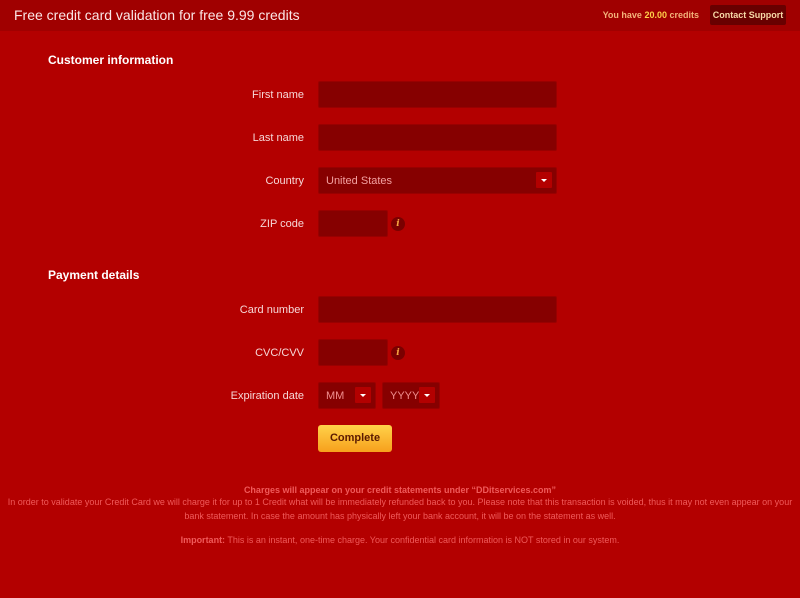  What do you see at coordinates (347, 395) in the screenshot?
I see `expiration-month-select: MM` at bounding box center [347, 395].